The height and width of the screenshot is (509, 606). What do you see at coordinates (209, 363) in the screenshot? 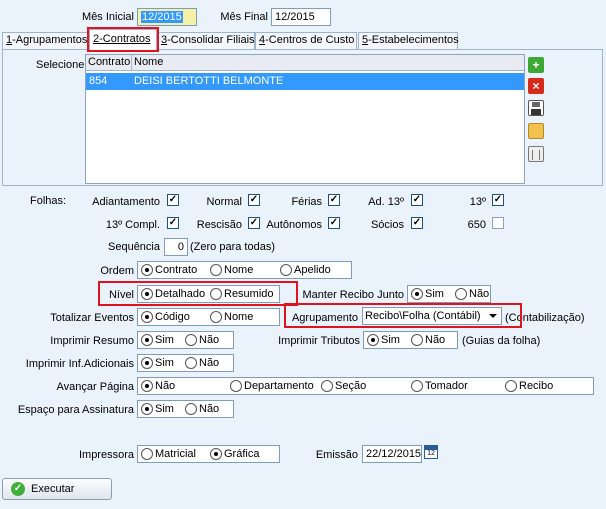
I see `radio-label: Não` at bounding box center [209, 363].